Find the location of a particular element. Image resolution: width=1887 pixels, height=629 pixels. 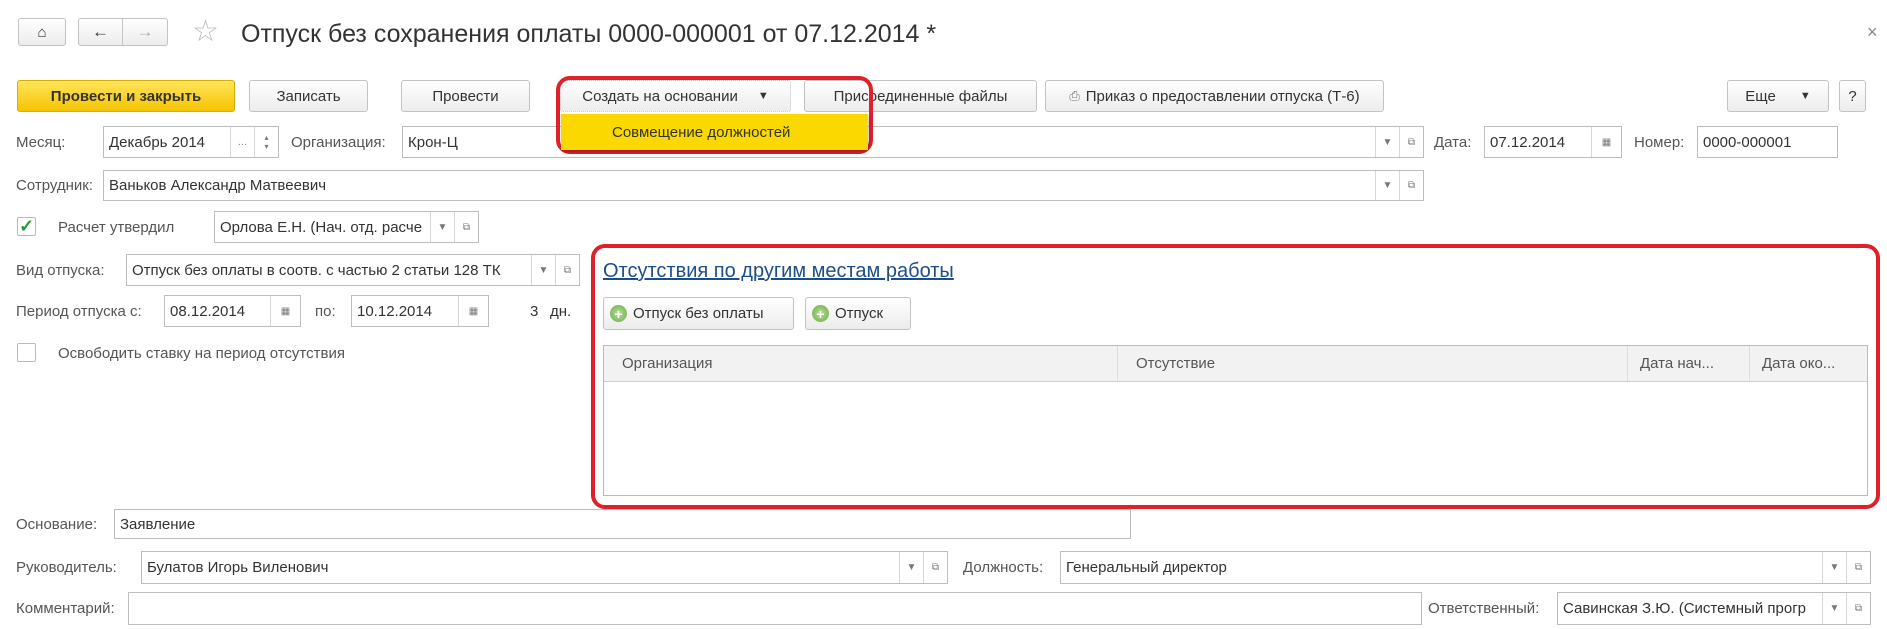

save-button: Записать is located at coordinates (308, 96).